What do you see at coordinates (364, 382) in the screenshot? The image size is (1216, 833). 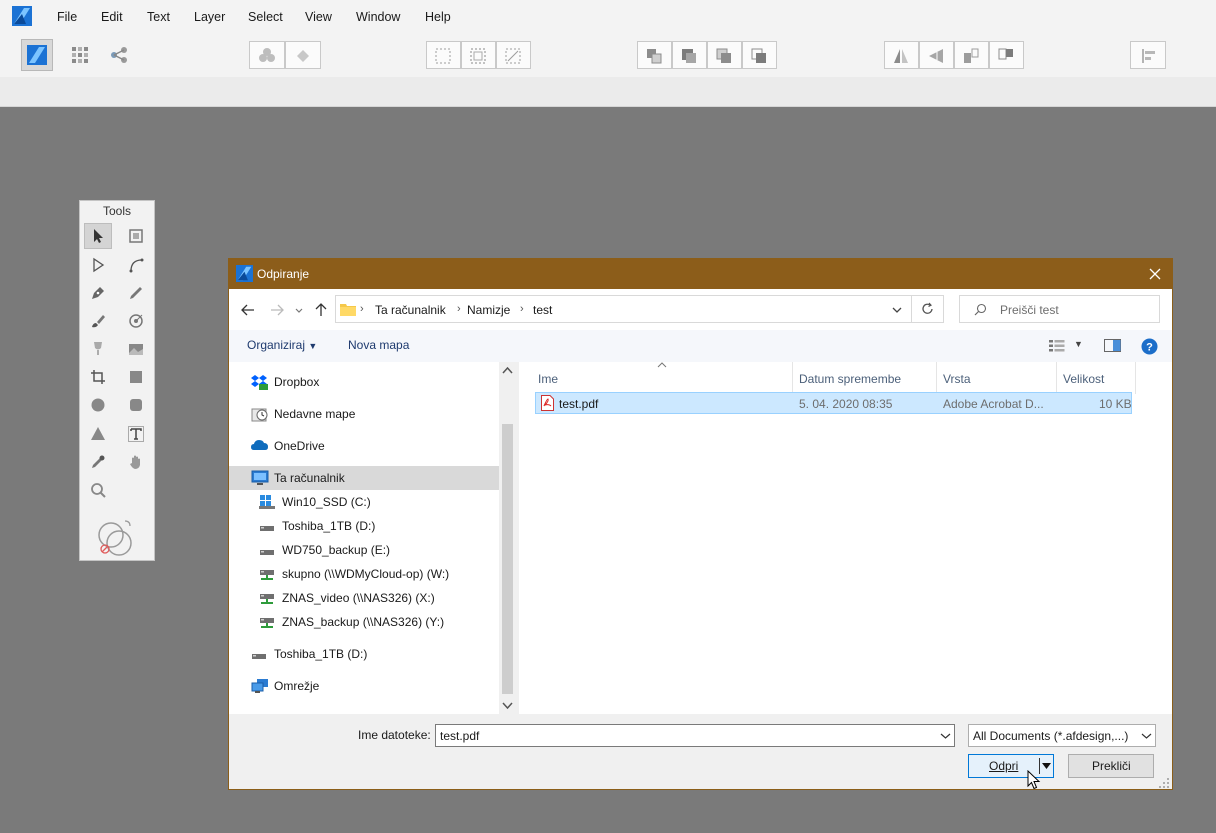 I see `nav-item-dropbox: Dropbox` at bounding box center [364, 382].